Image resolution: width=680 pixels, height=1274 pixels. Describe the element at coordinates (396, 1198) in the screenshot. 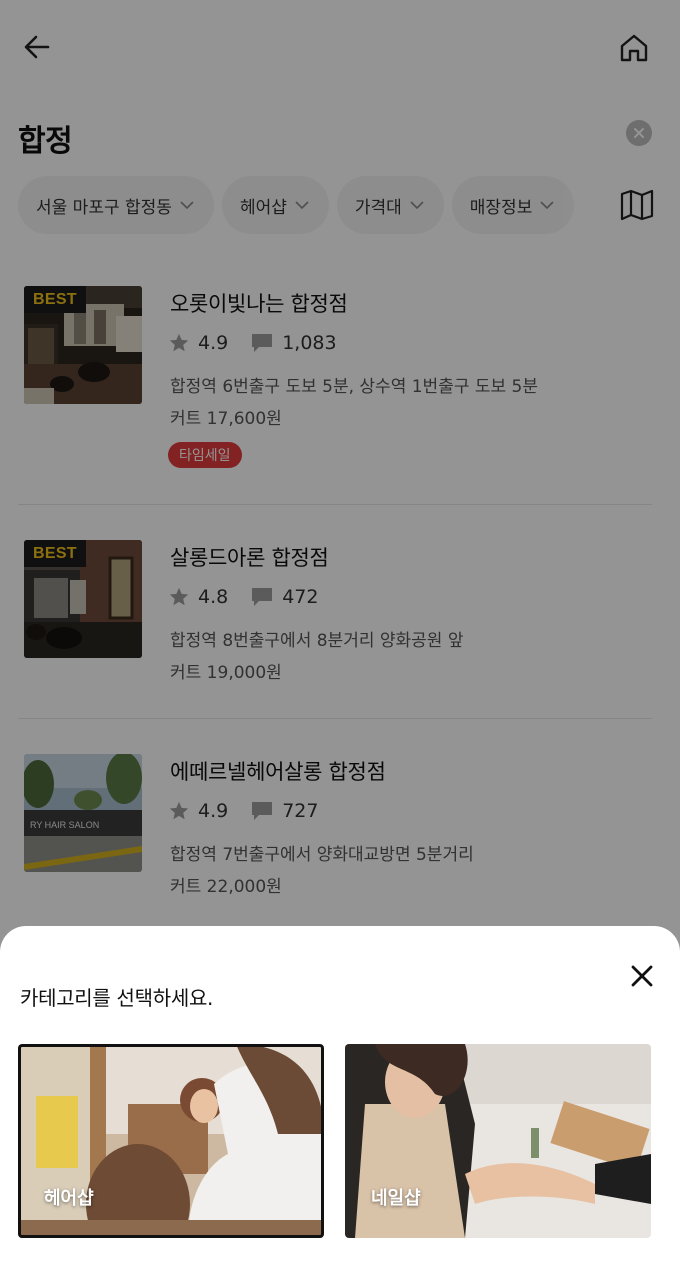

I see `category-label: 네일샵` at that location.